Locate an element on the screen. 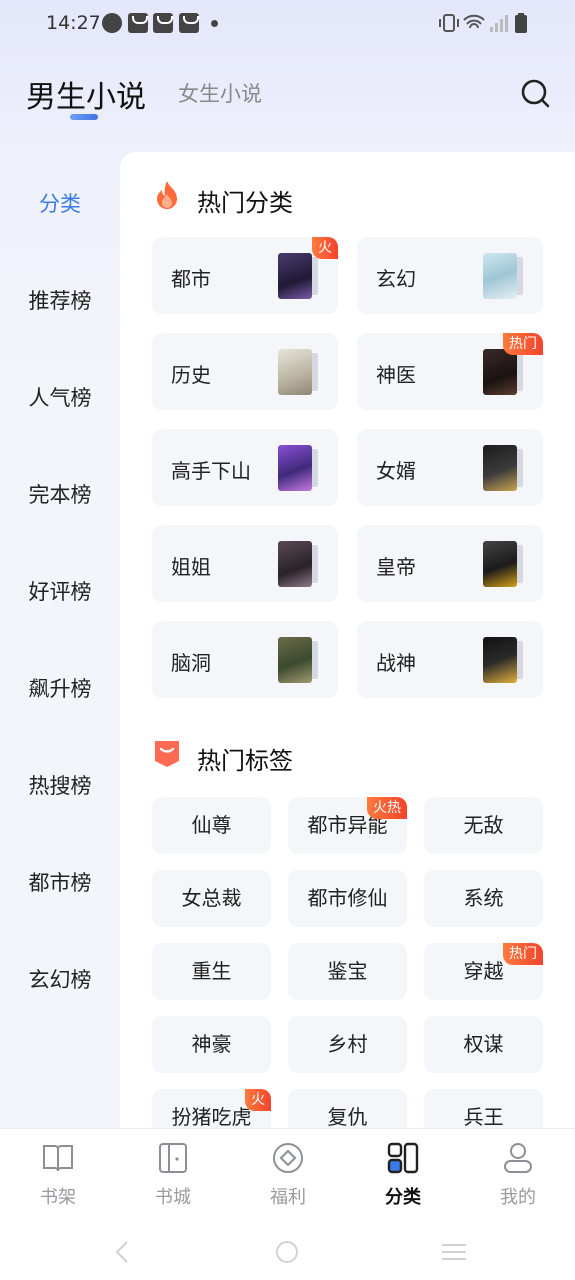  tag-chip: 乡村 is located at coordinates (347, 1044).